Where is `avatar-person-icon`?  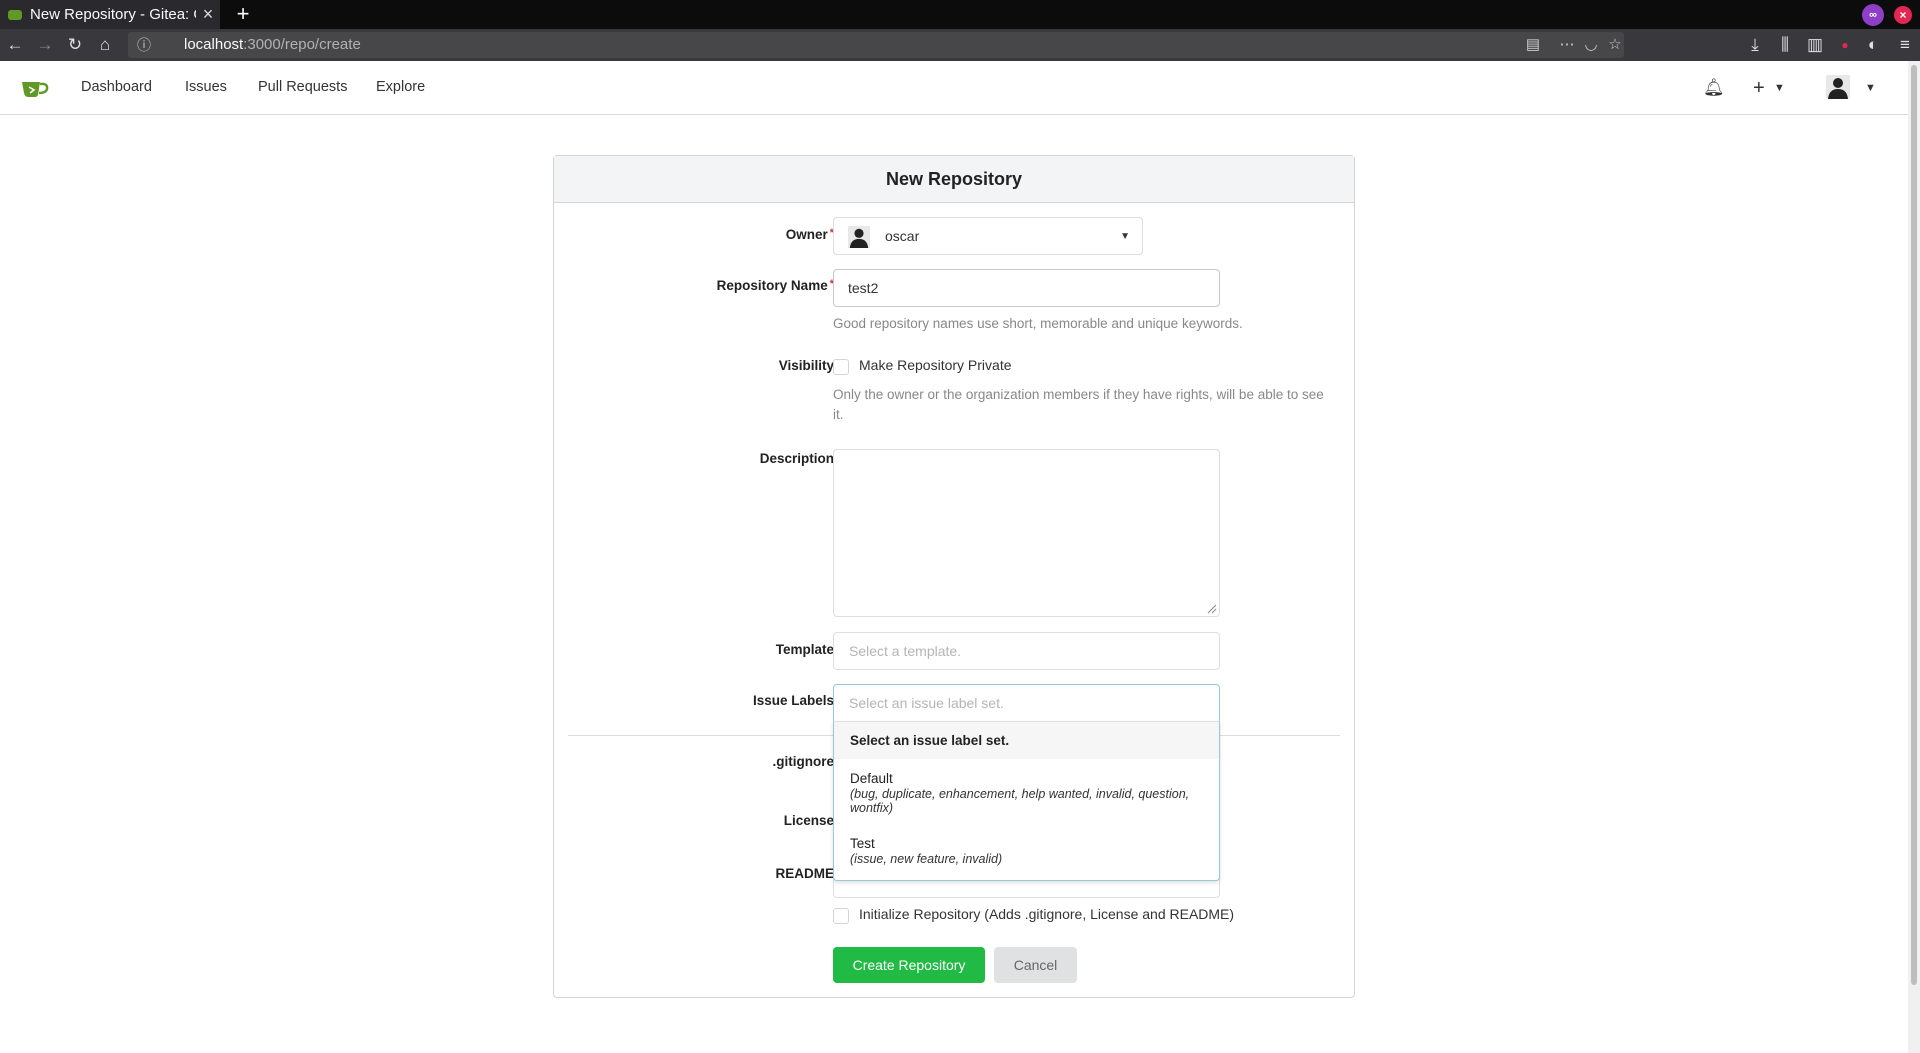 avatar-person-icon is located at coordinates (1838, 87).